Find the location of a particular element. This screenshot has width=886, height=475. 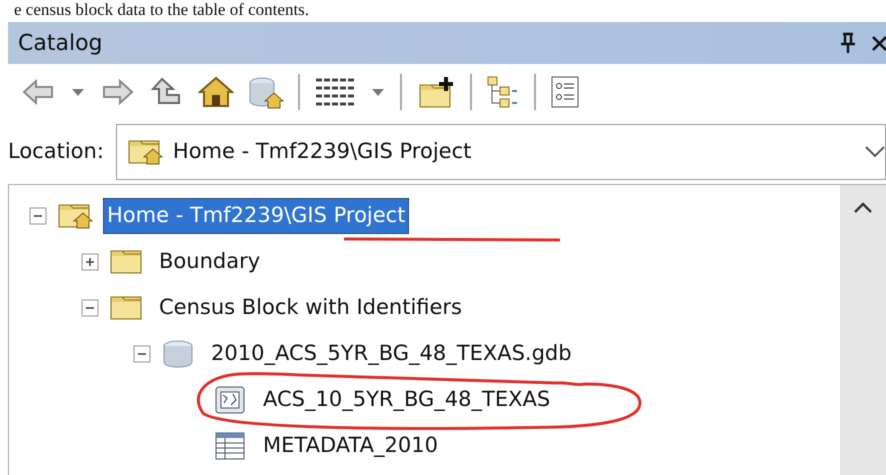

location-value: Home - Tmf2239\GIS Project is located at coordinates (322, 152).